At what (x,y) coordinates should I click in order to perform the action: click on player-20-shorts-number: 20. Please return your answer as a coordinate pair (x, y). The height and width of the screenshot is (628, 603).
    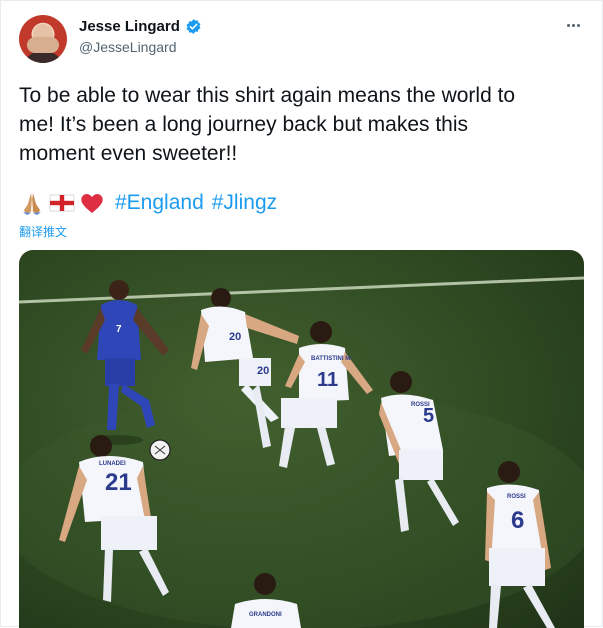
    Looking at the image, I should click on (263, 371).